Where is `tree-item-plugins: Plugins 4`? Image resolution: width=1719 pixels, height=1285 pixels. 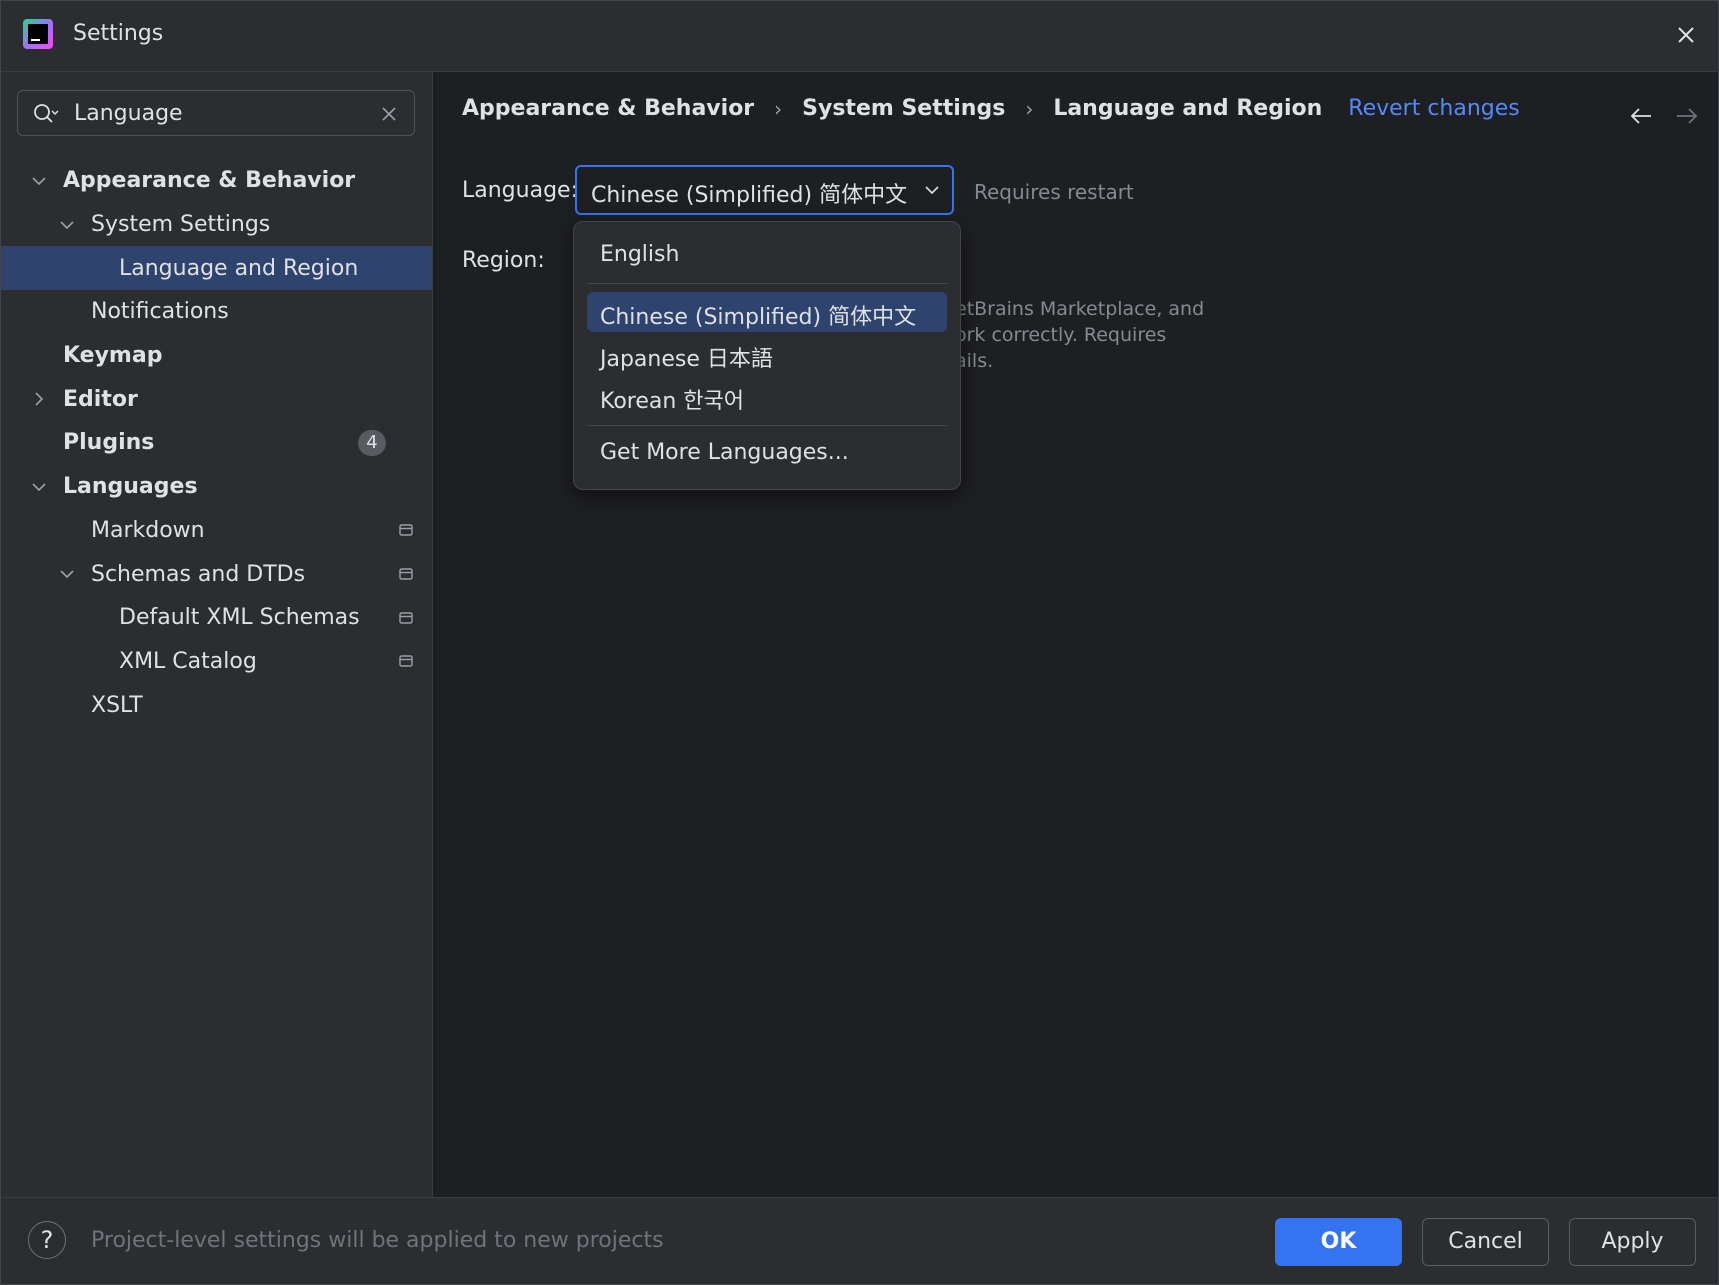 tree-item-plugins: Plugins 4 is located at coordinates (216, 443).